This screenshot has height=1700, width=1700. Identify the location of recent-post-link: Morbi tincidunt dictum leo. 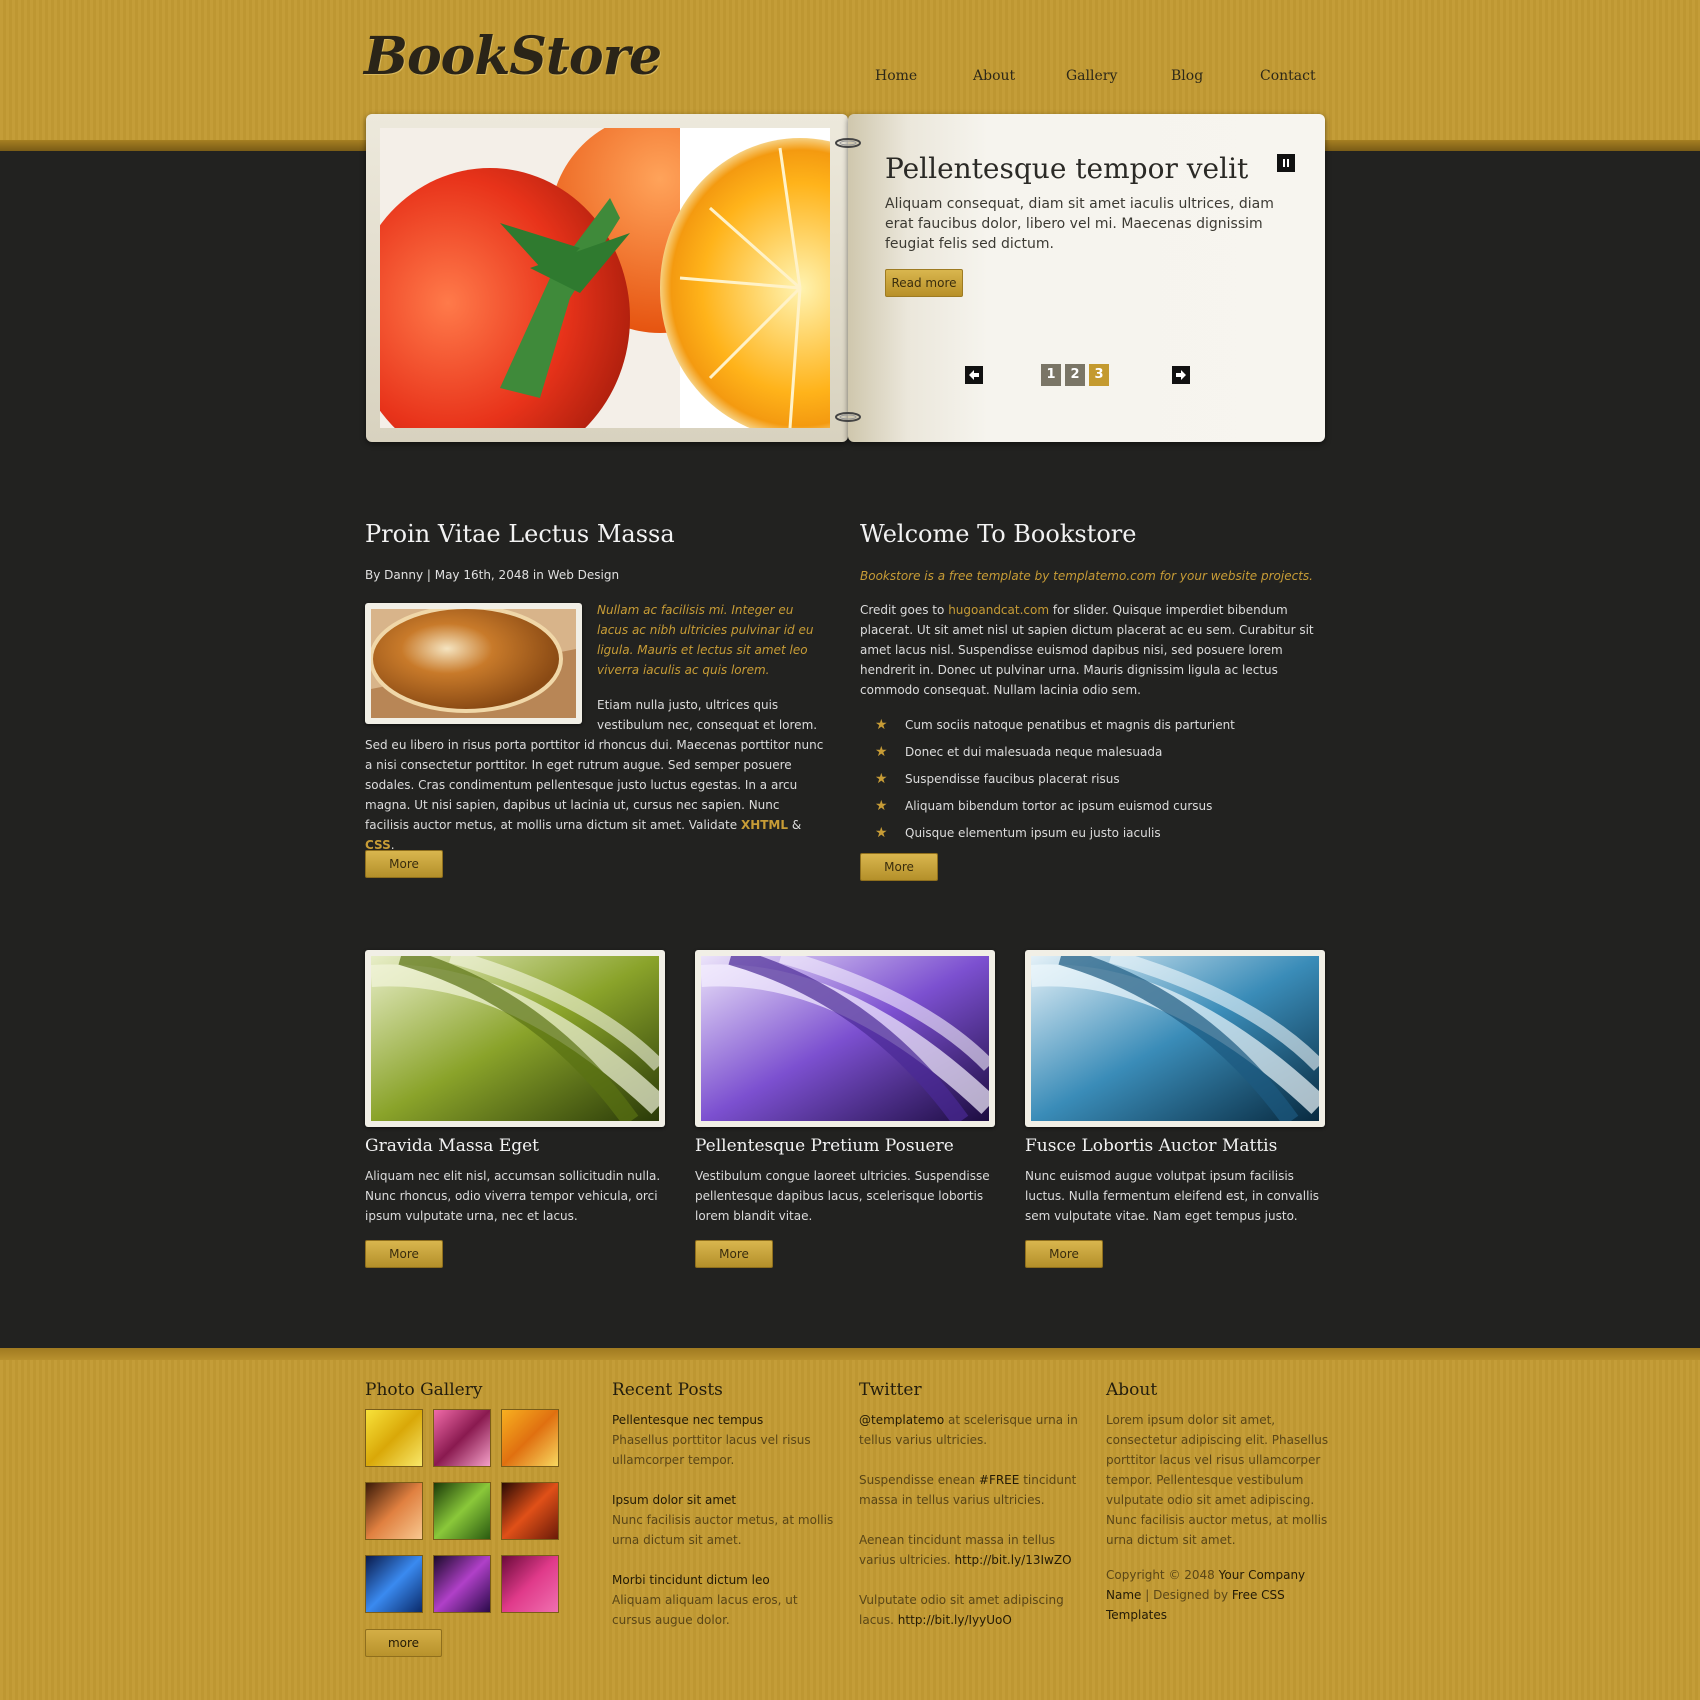
(724, 1580).